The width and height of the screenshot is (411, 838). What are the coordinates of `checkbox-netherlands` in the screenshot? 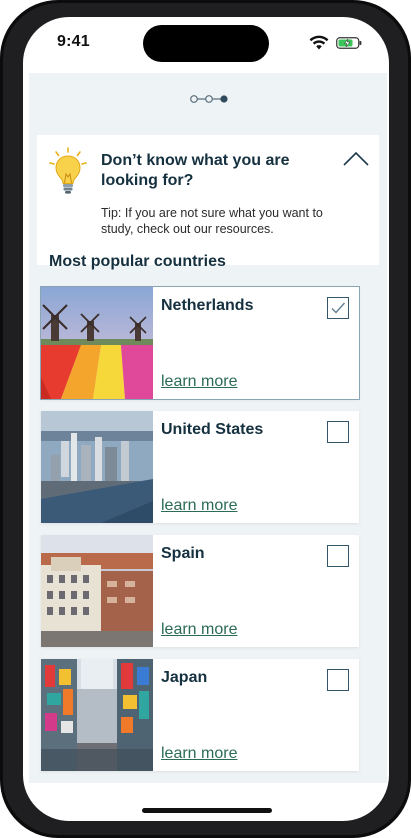 It's located at (338, 308).